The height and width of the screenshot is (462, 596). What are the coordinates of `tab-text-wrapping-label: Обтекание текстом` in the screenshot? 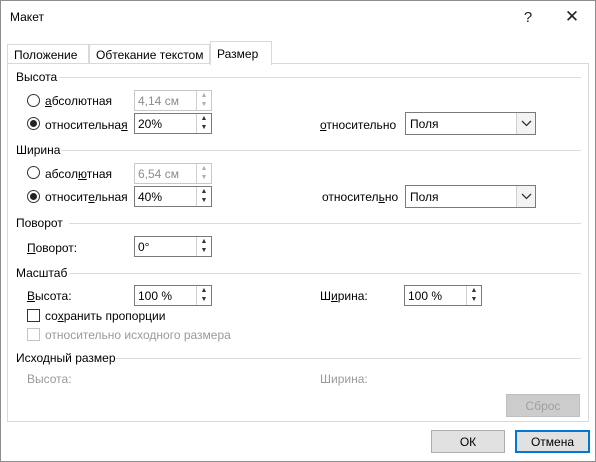 It's located at (150, 55).